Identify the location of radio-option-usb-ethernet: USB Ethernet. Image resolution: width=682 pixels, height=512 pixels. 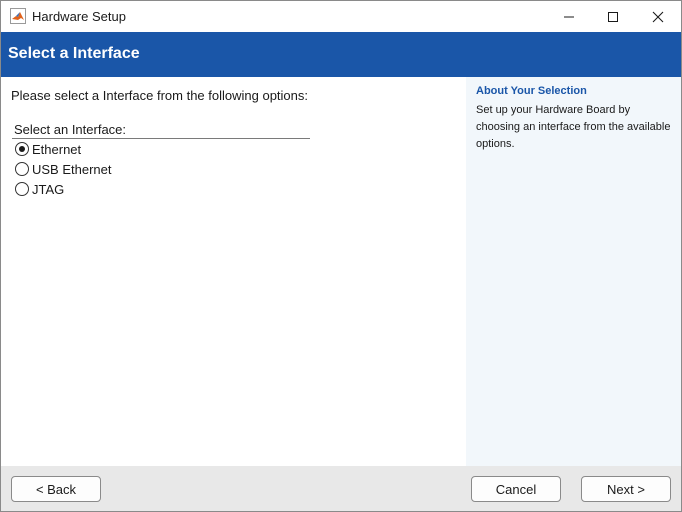
(63, 169).